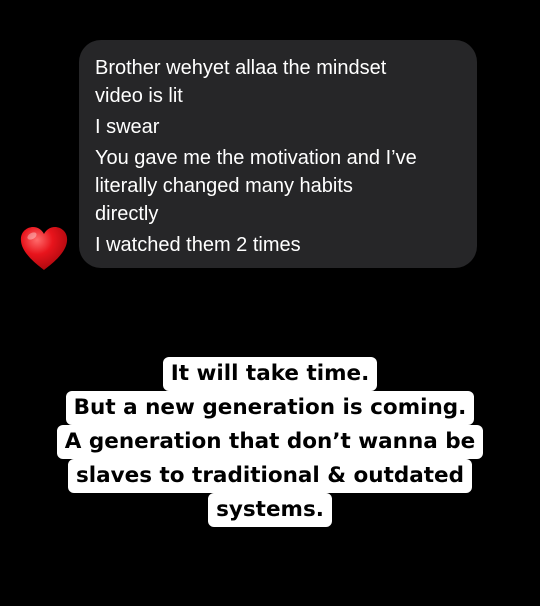 Image resolution: width=540 pixels, height=606 pixels. I want to click on message-line: literally changed many habits, so click(224, 186).